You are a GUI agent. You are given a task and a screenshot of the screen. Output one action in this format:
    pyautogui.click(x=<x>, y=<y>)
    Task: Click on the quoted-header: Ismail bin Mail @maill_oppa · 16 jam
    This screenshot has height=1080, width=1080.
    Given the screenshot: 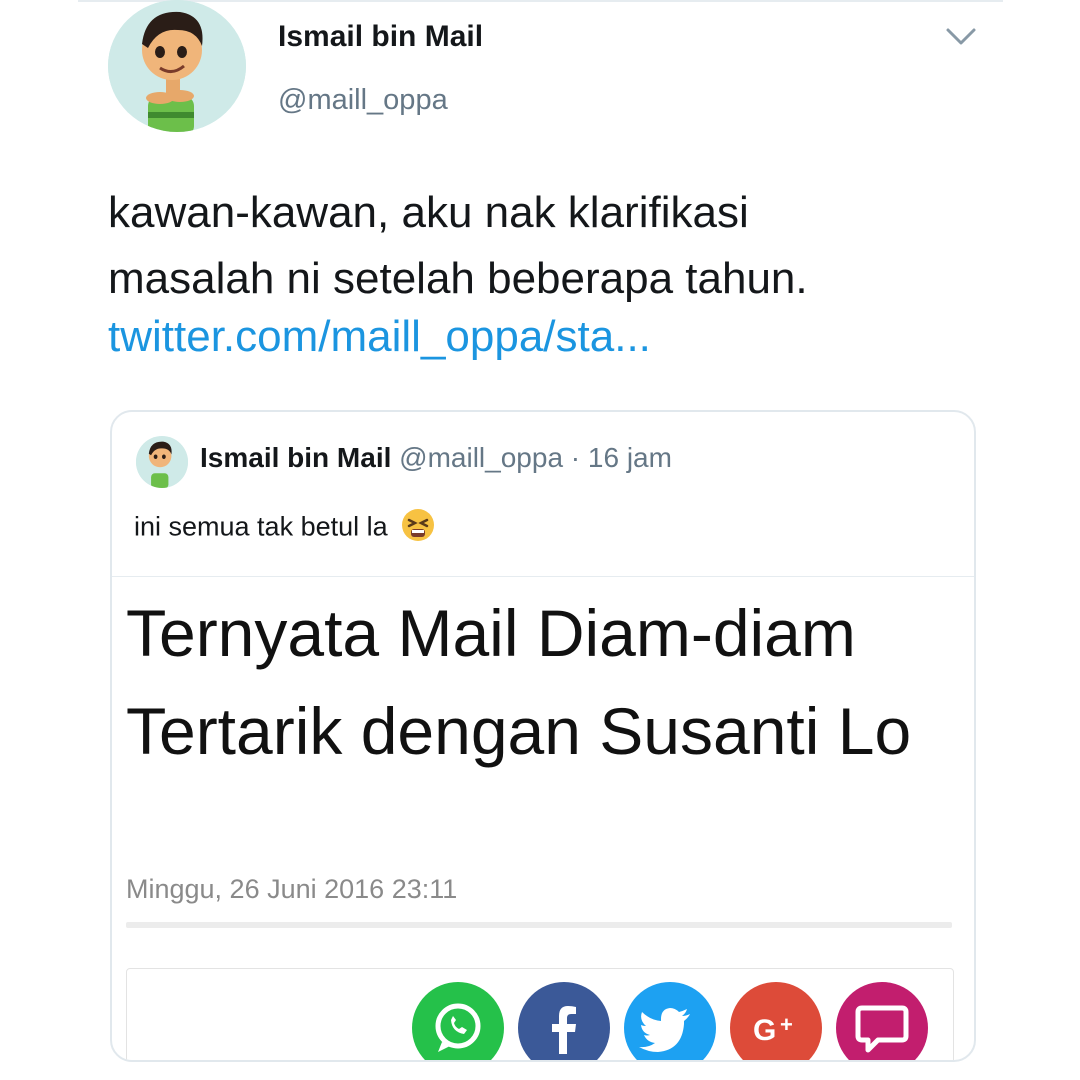 What is the action you would take?
    pyautogui.click(x=436, y=458)
    